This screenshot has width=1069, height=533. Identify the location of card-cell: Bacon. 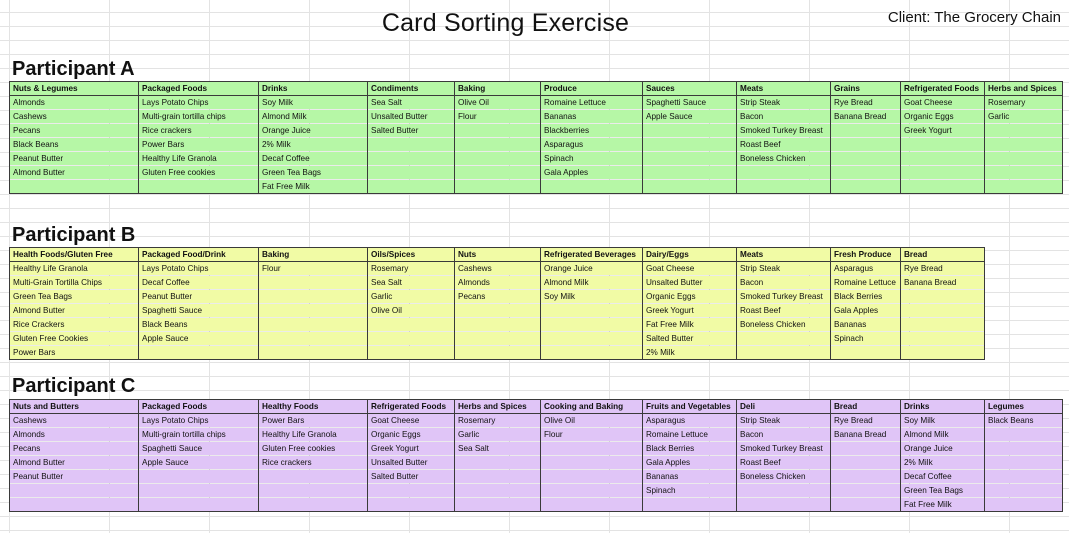
(783, 282).